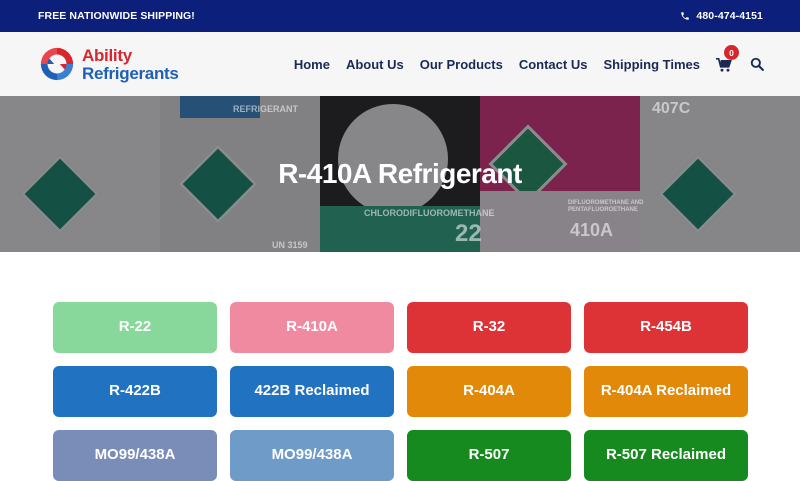 Image resolution: width=800 pixels, height=481 pixels. What do you see at coordinates (312, 64) in the screenshot?
I see `nav-home: Home` at bounding box center [312, 64].